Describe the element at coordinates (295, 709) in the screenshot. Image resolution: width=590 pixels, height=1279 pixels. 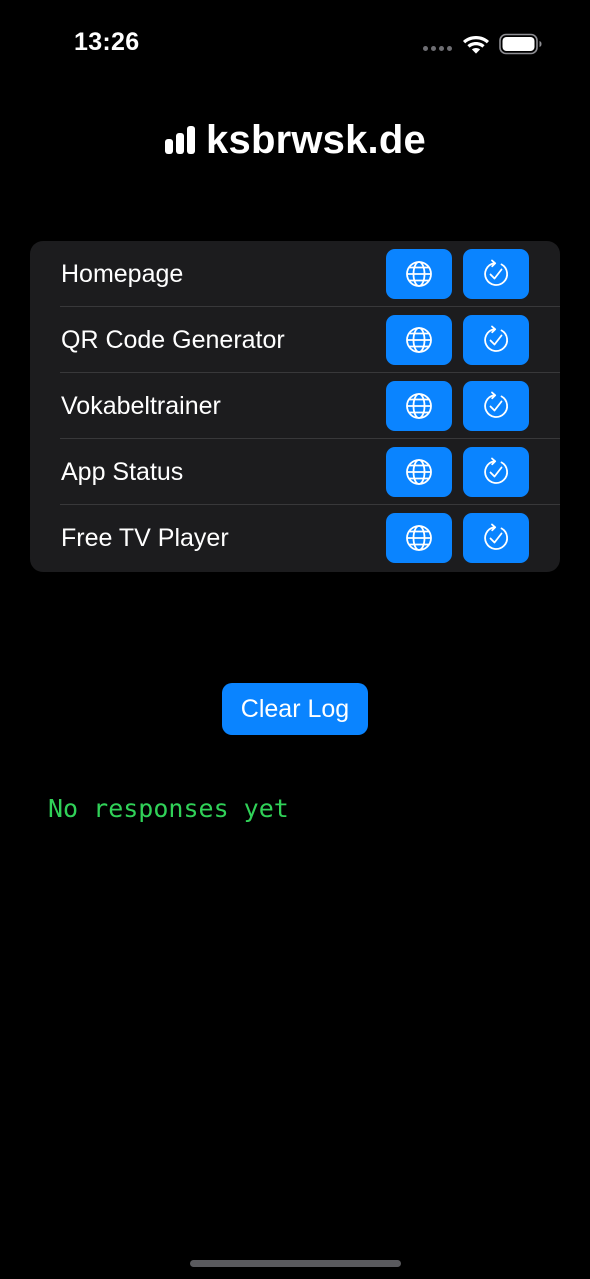
I see `clear-log-button: Clear Log` at that location.